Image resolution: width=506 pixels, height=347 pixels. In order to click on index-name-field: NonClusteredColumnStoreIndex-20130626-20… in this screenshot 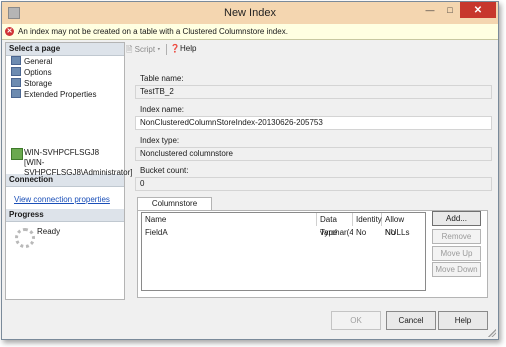, I will do `click(313, 123)`.